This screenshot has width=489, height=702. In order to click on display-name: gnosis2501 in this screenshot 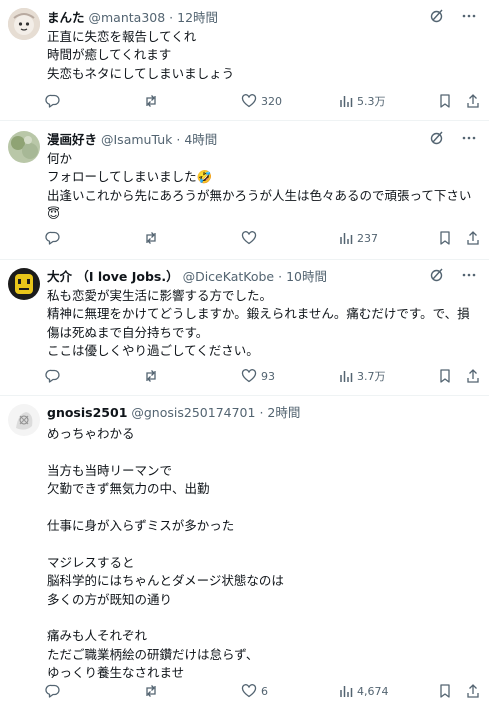, I will do `click(87, 412)`.